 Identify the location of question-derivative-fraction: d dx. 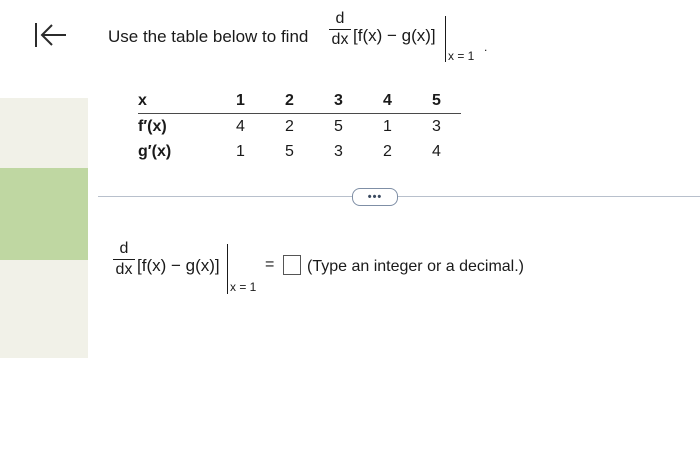
(340, 29).